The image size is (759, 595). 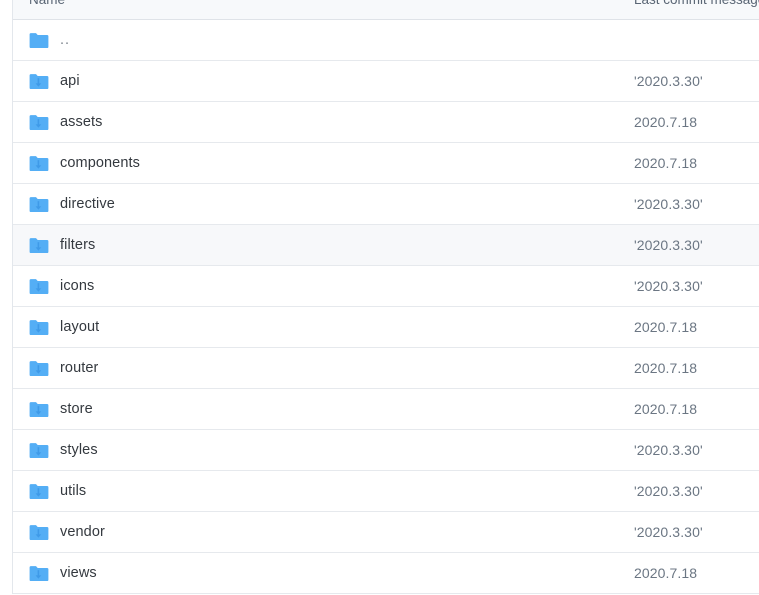 I want to click on table-row: utils '2020.3.30', so click(x=386, y=491).